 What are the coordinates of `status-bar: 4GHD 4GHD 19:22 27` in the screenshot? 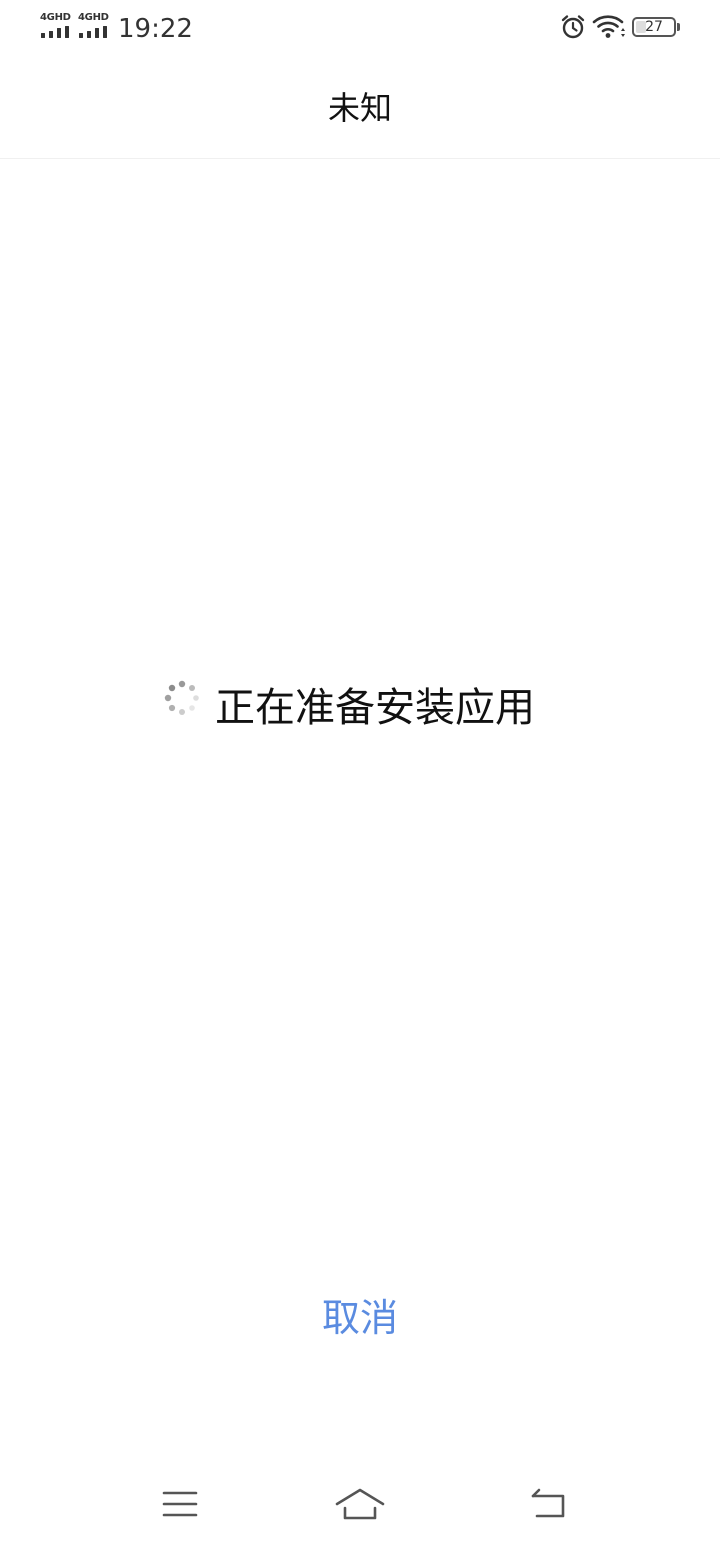 It's located at (360, 29).